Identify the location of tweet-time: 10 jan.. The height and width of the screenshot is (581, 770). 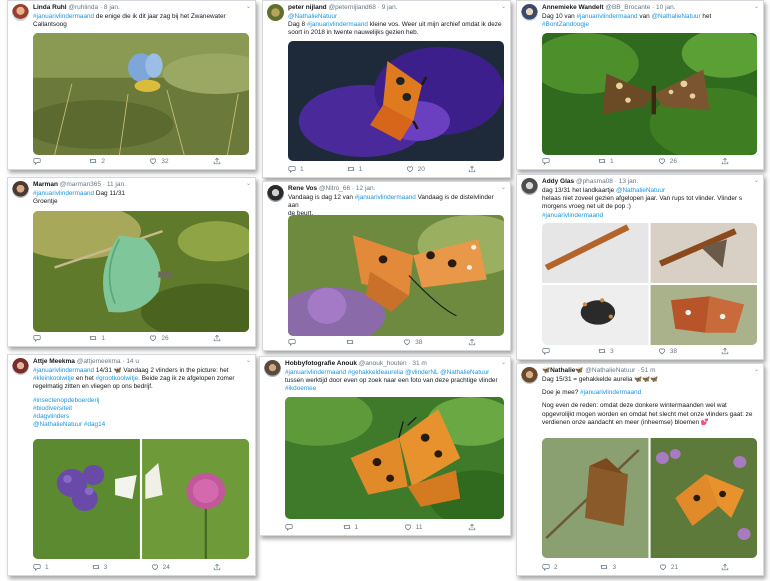
(666, 7).